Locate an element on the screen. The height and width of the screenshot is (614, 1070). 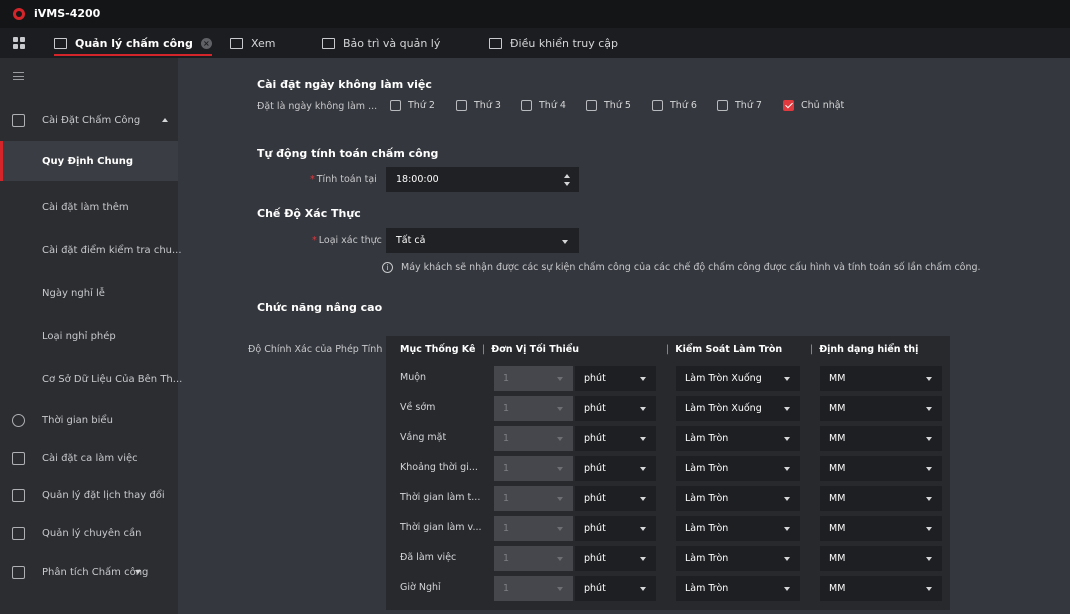
close-tab-icon: × is located at coordinates (206, 43).